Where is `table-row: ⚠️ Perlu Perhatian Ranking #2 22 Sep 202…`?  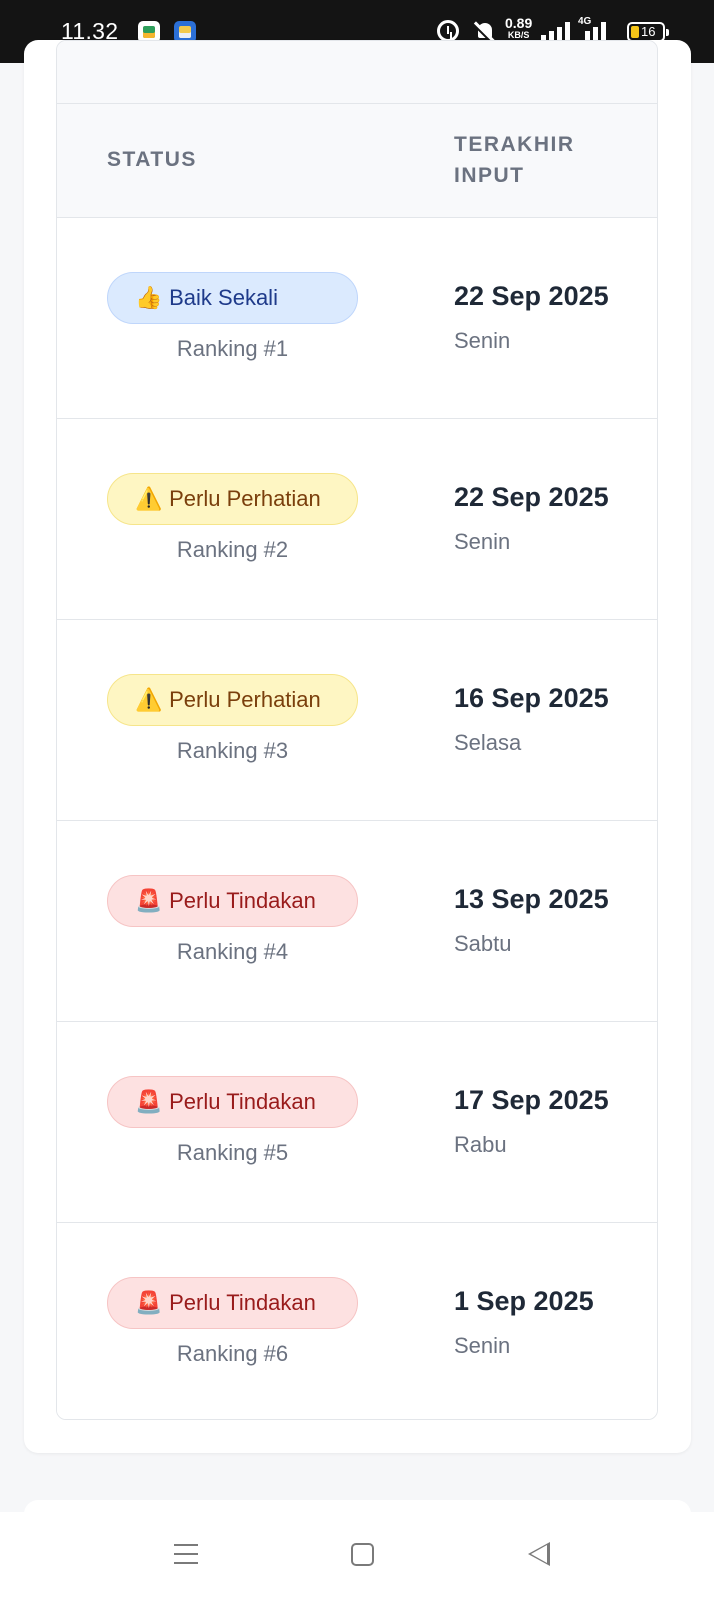 table-row: ⚠️ Perlu Perhatian Ranking #2 22 Sep 202… is located at coordinates (357, 519).